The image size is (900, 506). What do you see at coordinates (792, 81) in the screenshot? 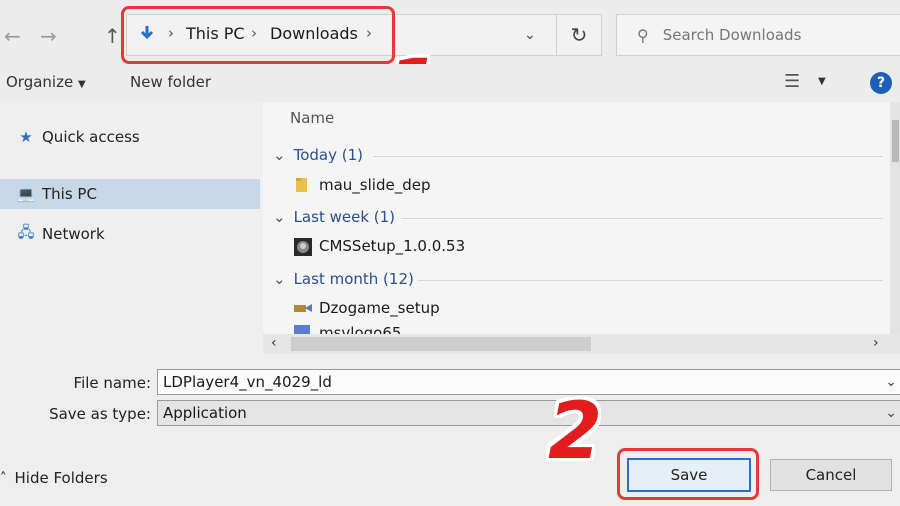
I see `view-options-icon: ☰` at bounding box center [792, 81].